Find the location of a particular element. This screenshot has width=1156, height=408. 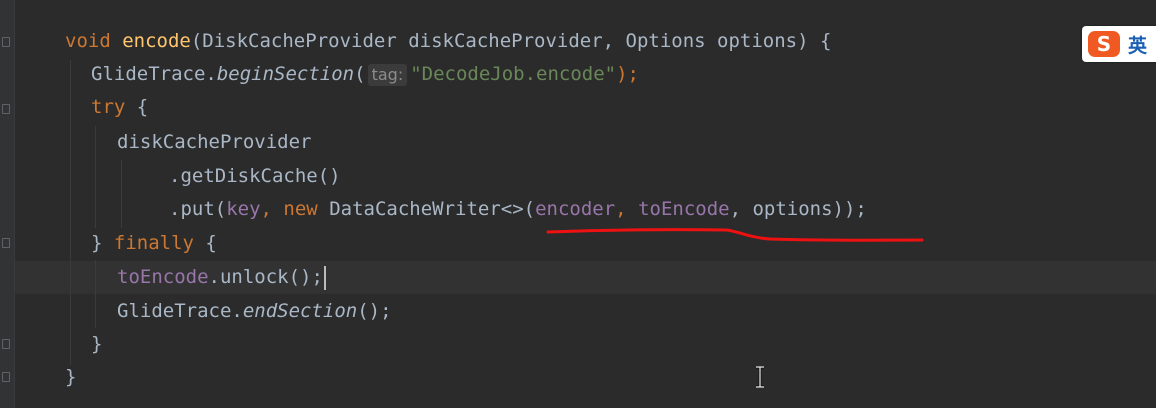

ime-status-bar: S 英 is located at coordinates (1119, 44).